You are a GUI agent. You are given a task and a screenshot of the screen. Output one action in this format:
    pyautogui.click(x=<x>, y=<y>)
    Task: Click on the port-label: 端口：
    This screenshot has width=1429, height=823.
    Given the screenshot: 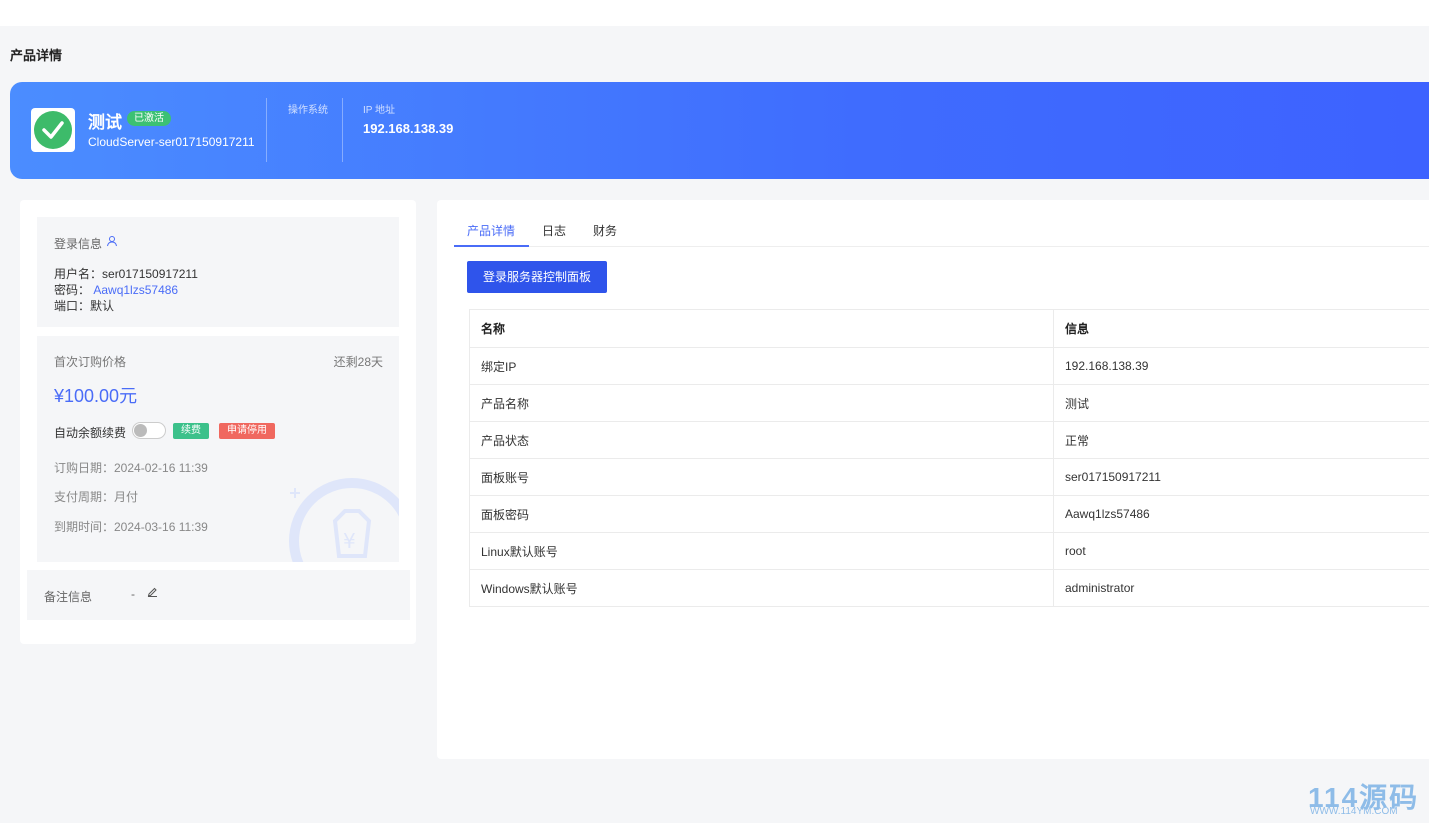 What is the action you would take?
    pyautogui.click(x=72, y=306)
    